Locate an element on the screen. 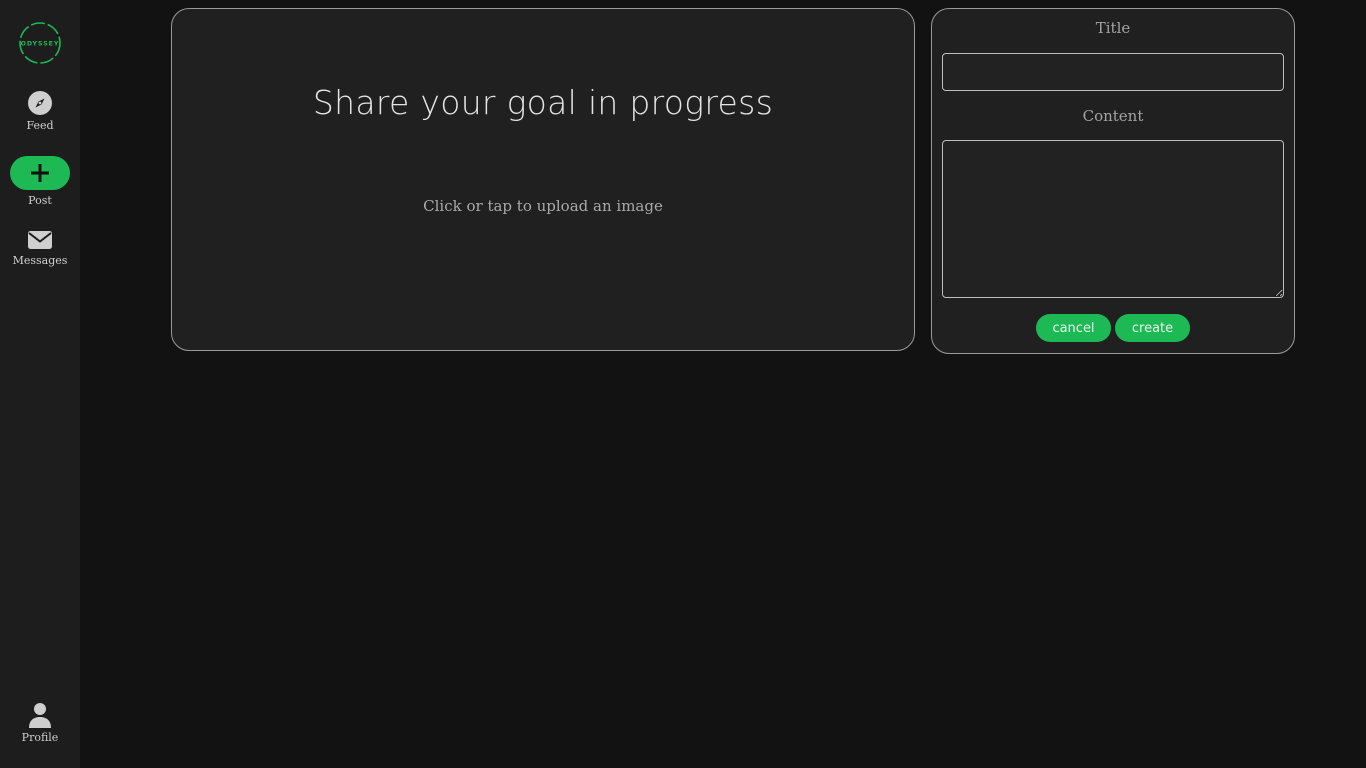 Image resolution: width=1366 pixels, height=768 pixels. user-icon is located at coordinates (40, 715).